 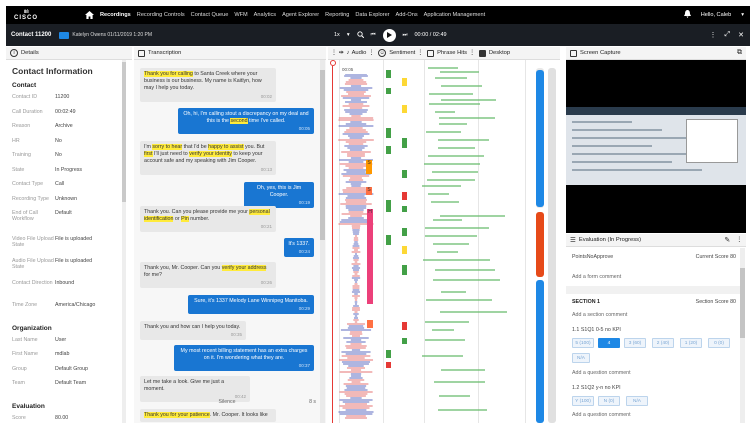 I want to click on nav-add-ons: Add-Ons, so click(x=407, y=15).